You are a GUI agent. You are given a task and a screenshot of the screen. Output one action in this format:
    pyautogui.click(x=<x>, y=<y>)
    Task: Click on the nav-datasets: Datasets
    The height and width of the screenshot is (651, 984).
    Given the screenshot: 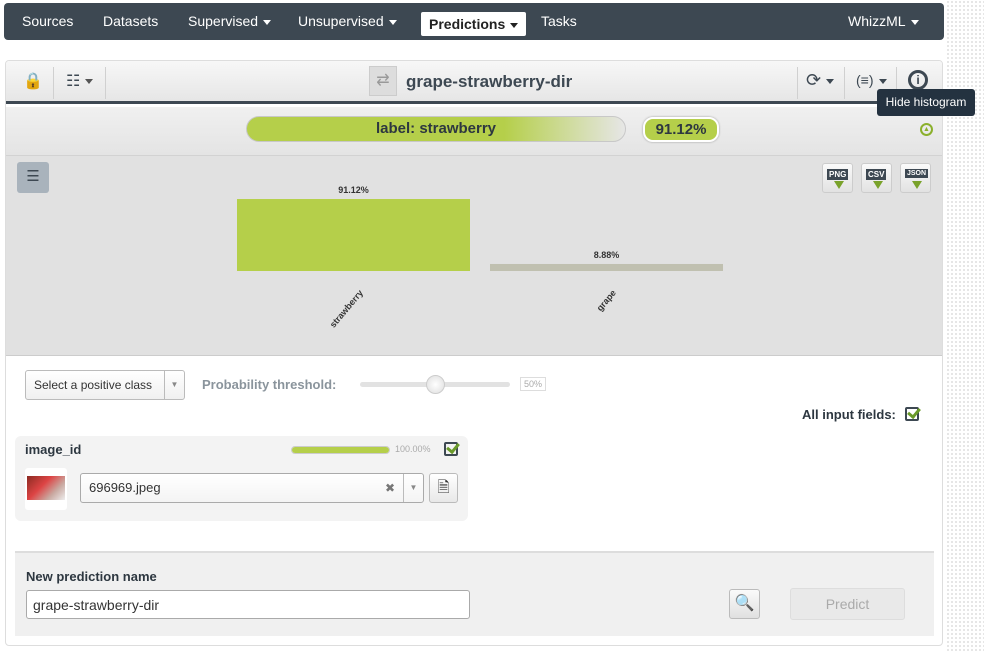 What is the action you would take?
    pyautogui.click(x=130, y=21)
    